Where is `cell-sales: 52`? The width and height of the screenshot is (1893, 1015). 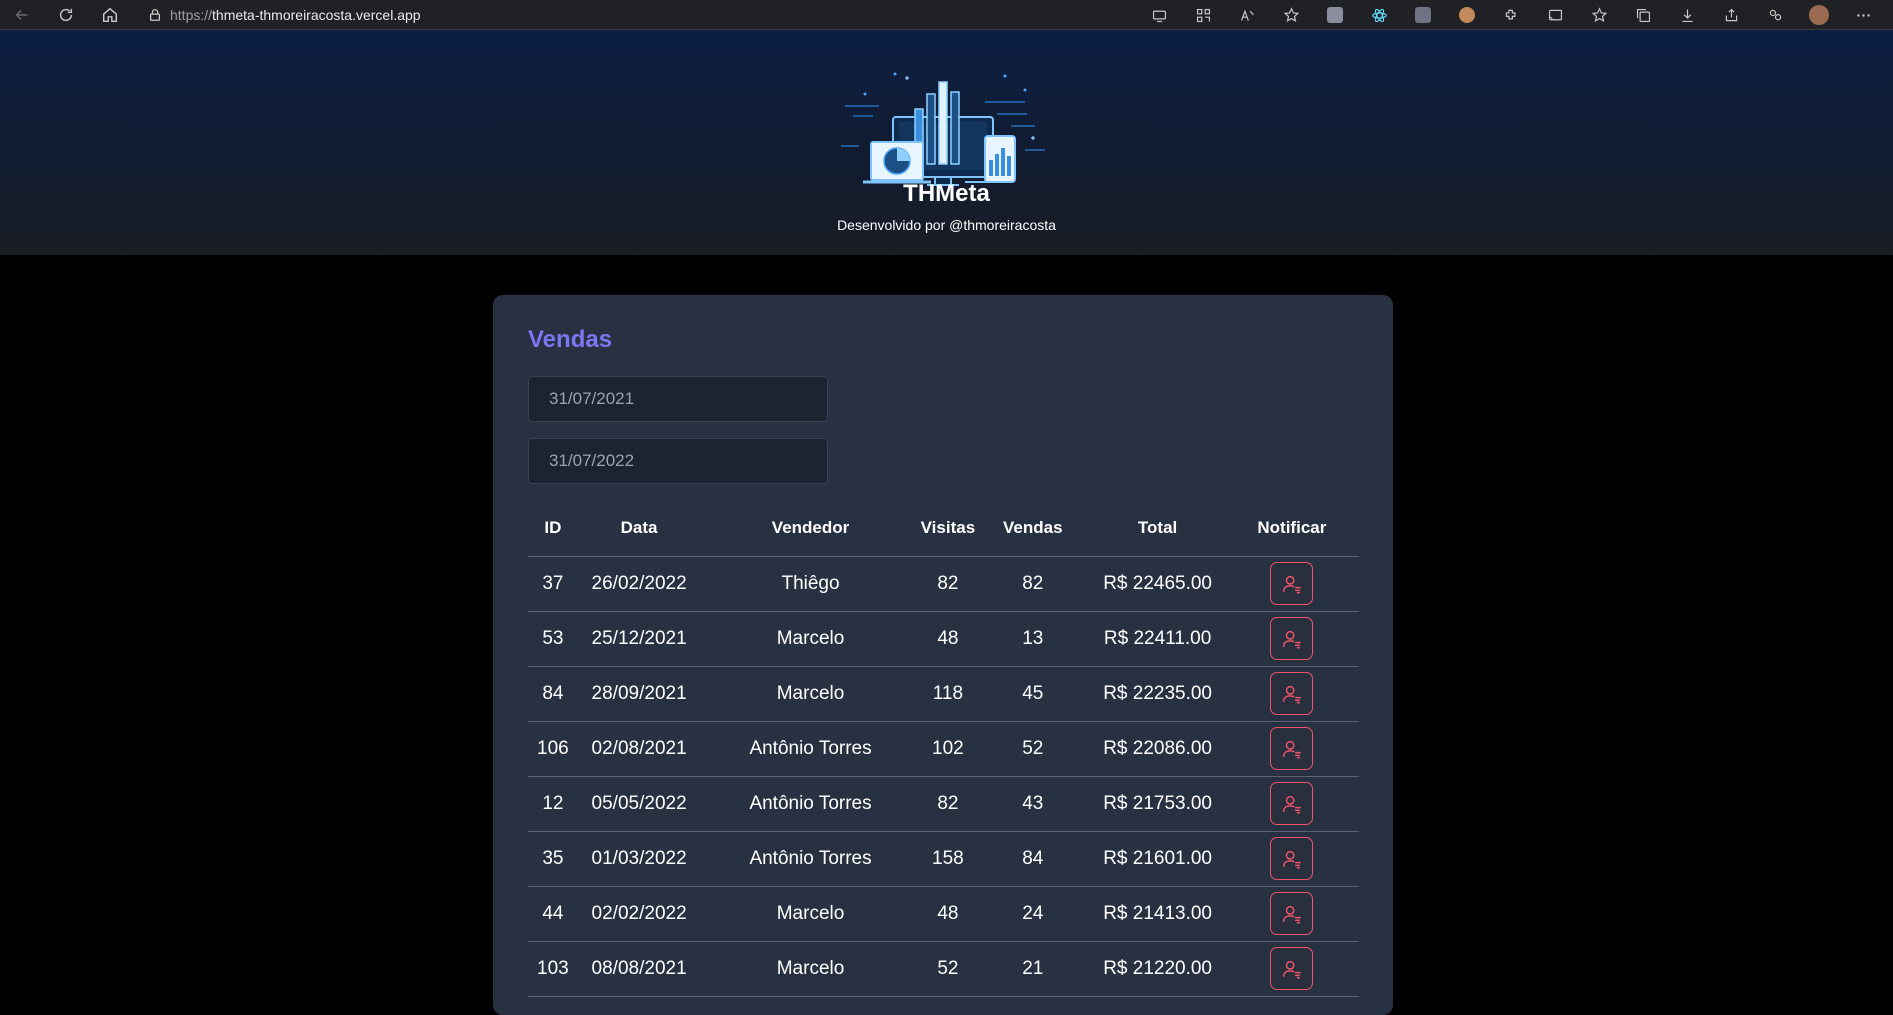
cell-sales: 52 is located at coordinates (1033, 749).